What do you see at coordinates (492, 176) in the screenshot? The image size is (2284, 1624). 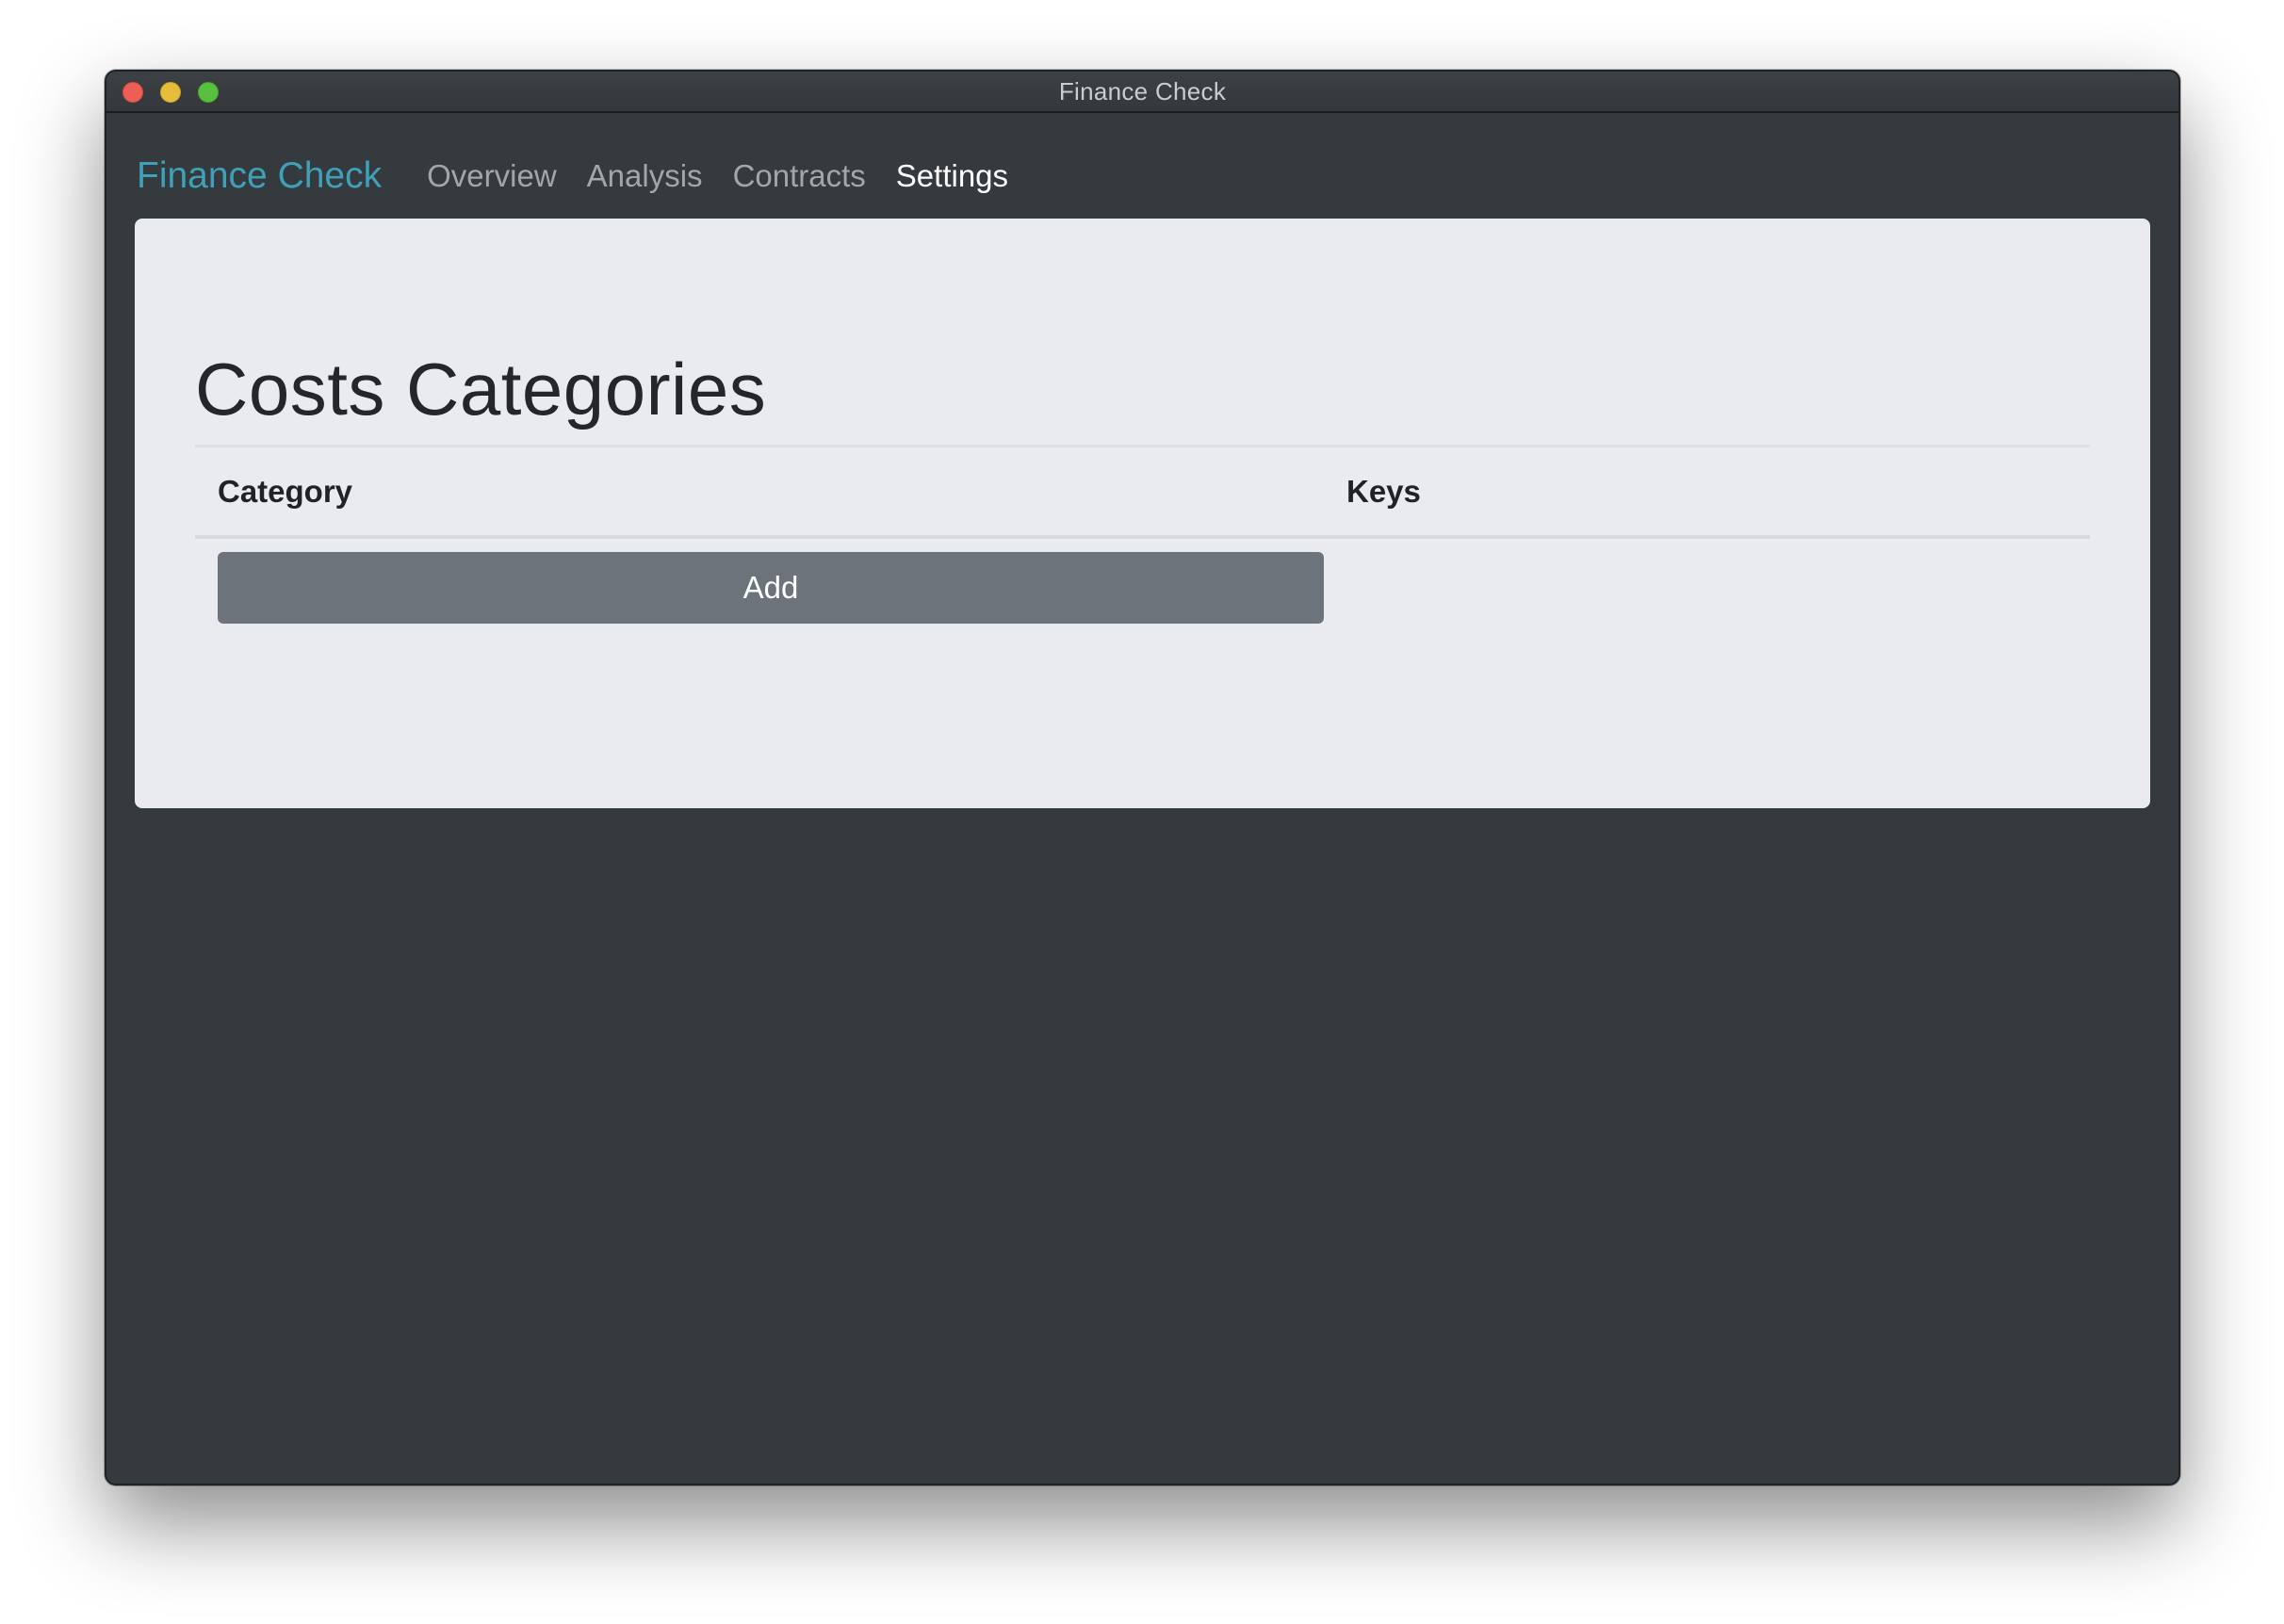 I see `nav-item-overview: Overview` at bounding box center [492, 176].